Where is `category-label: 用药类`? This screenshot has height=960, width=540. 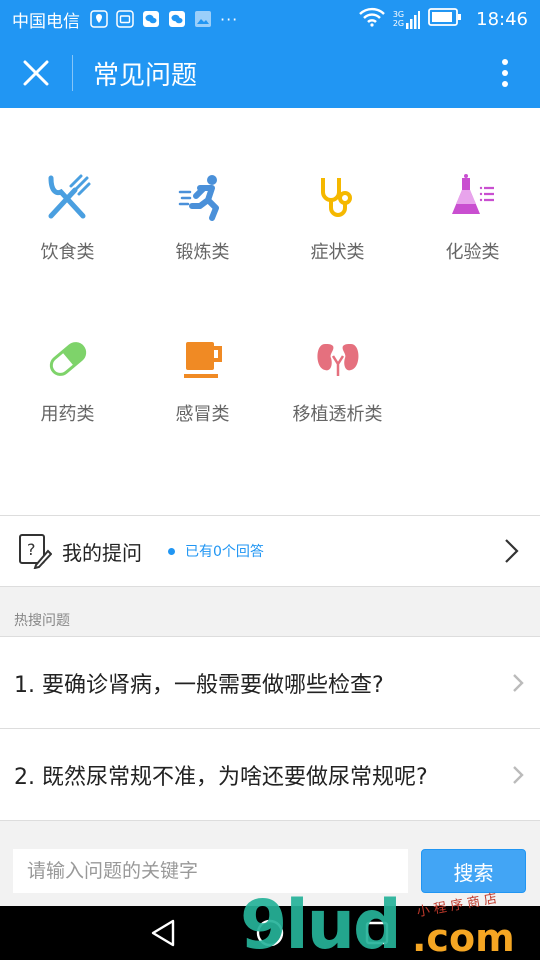
category-label: 用药类 is located at coordinates (67, 414).